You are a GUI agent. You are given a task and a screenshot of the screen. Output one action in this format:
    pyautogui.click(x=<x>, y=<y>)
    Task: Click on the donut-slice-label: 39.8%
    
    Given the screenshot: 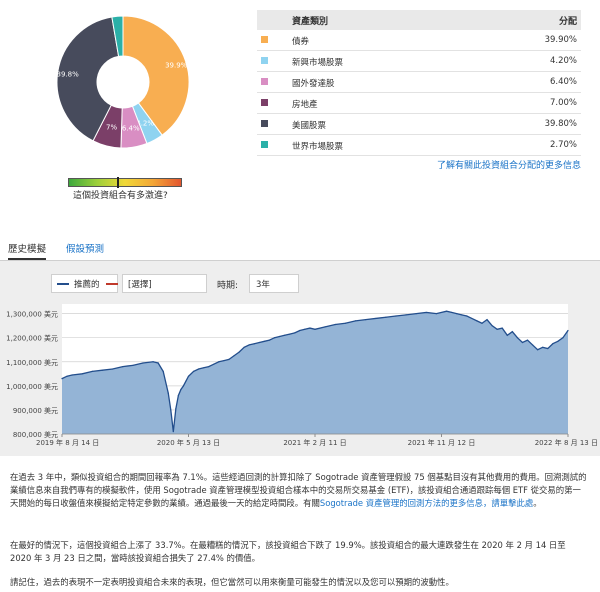 What is the action you would take?
    pyautogui.click(x=68, y=75)
    